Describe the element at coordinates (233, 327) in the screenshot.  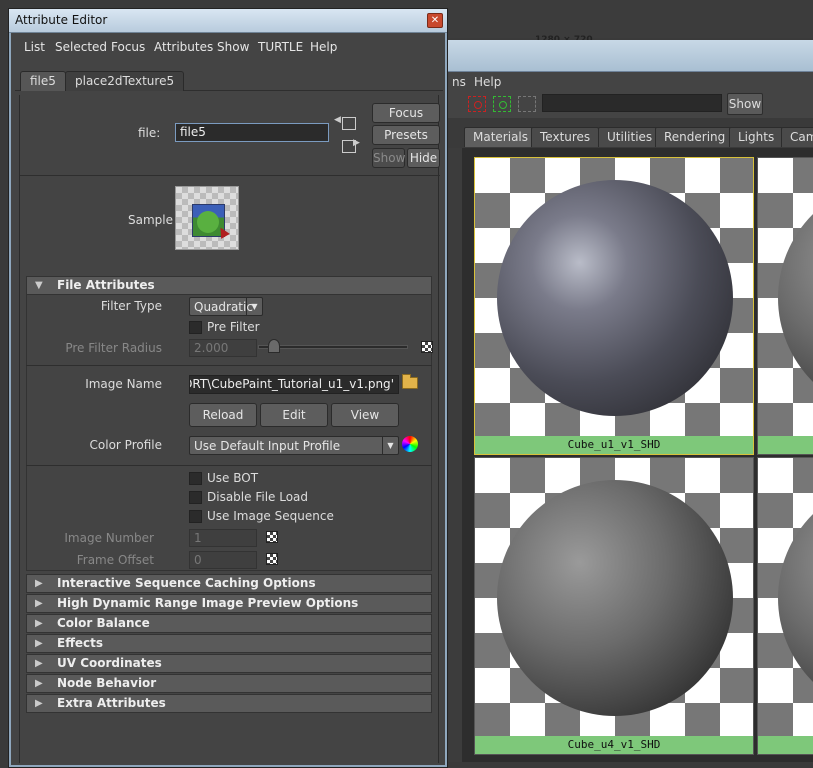
I see `pre-filter-label: Pre Filter` at that location.